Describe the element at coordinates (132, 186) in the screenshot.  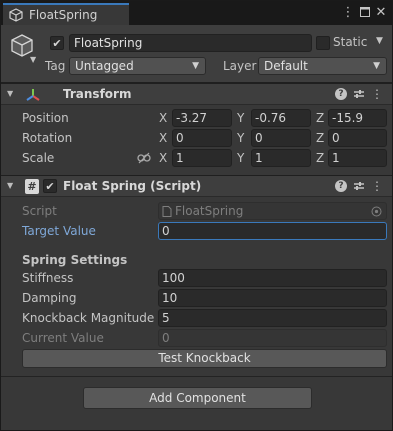
I see `float-spring-title: Float Spring (Script)` at that location.